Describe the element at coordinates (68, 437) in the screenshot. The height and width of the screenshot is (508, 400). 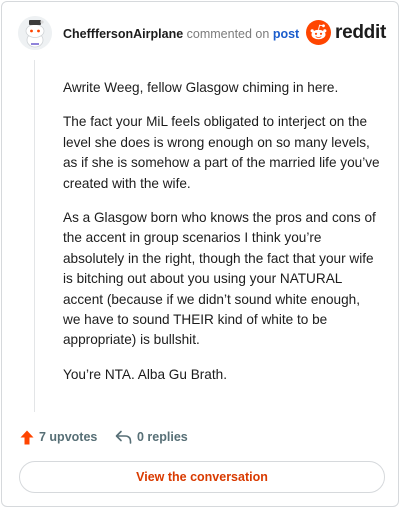
I see `upvotes-count: 7 upvotes` at that location.